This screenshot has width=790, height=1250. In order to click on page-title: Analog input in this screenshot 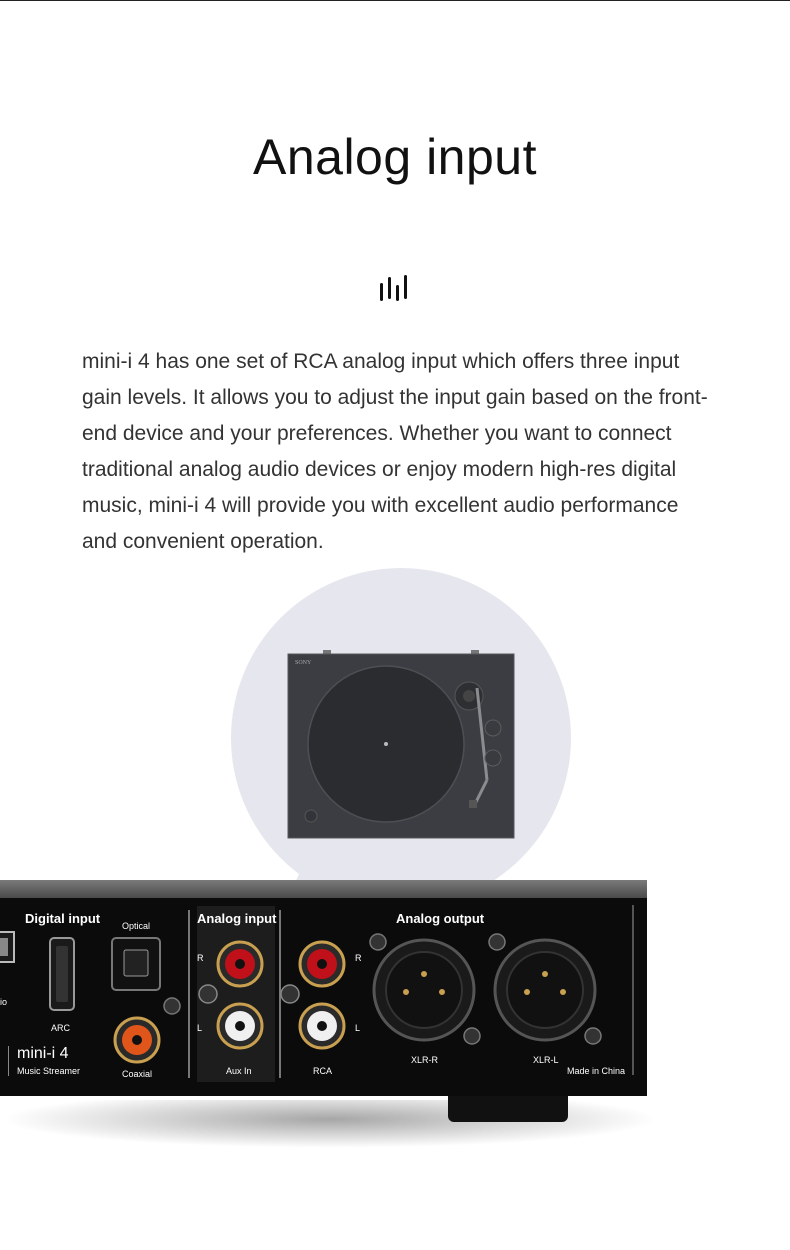, I will do `click(394, 157)`.